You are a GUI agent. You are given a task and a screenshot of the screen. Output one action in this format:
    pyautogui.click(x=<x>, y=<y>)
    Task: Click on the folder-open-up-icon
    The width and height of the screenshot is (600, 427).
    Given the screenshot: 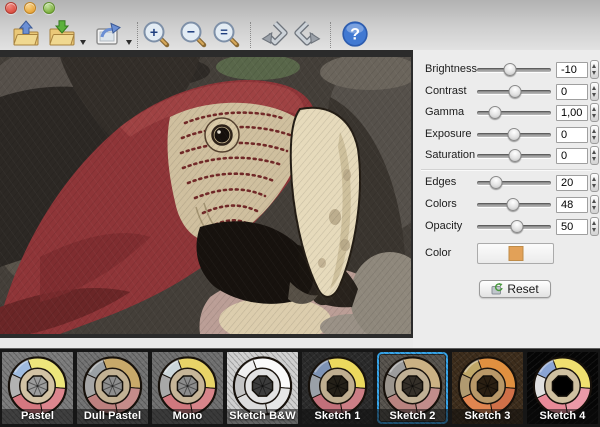 What is the action you would take?
    pyautogui.click(x=26, y=33)
    